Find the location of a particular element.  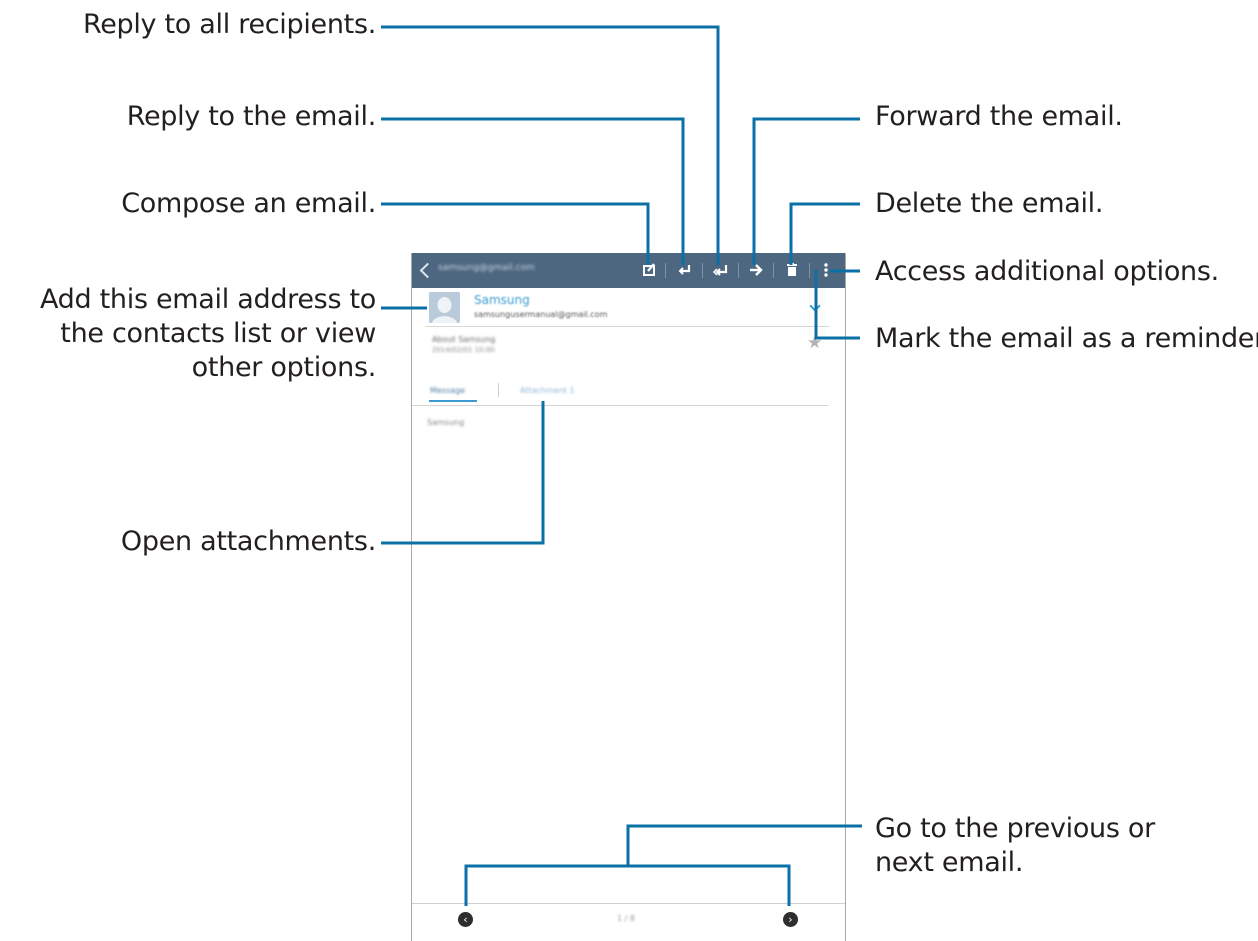

callout-line-reminder is located at coordinates (837, 305).